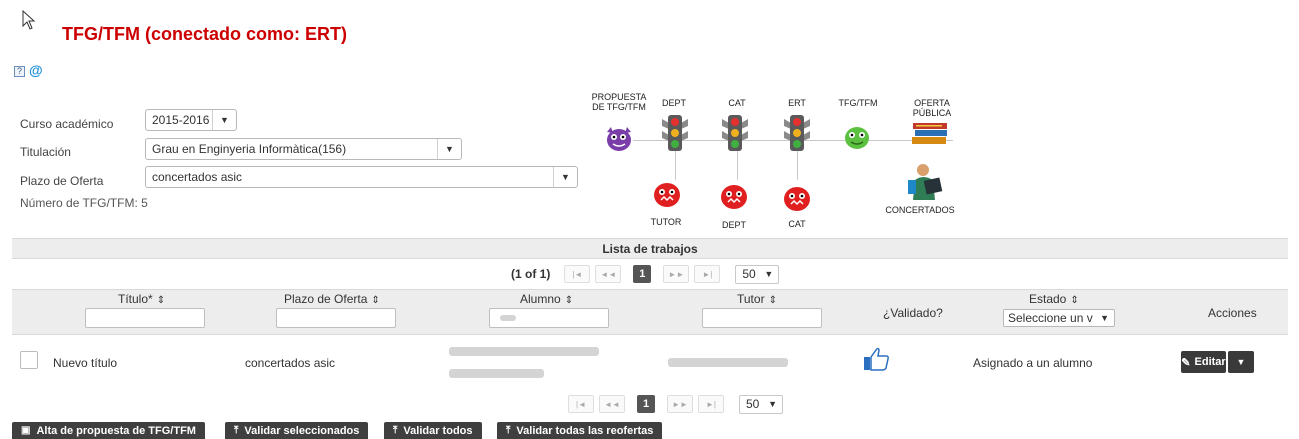  I want to click on validar-seleccionados-button: ⤒ Validar seleccionados, so click(297, 430).